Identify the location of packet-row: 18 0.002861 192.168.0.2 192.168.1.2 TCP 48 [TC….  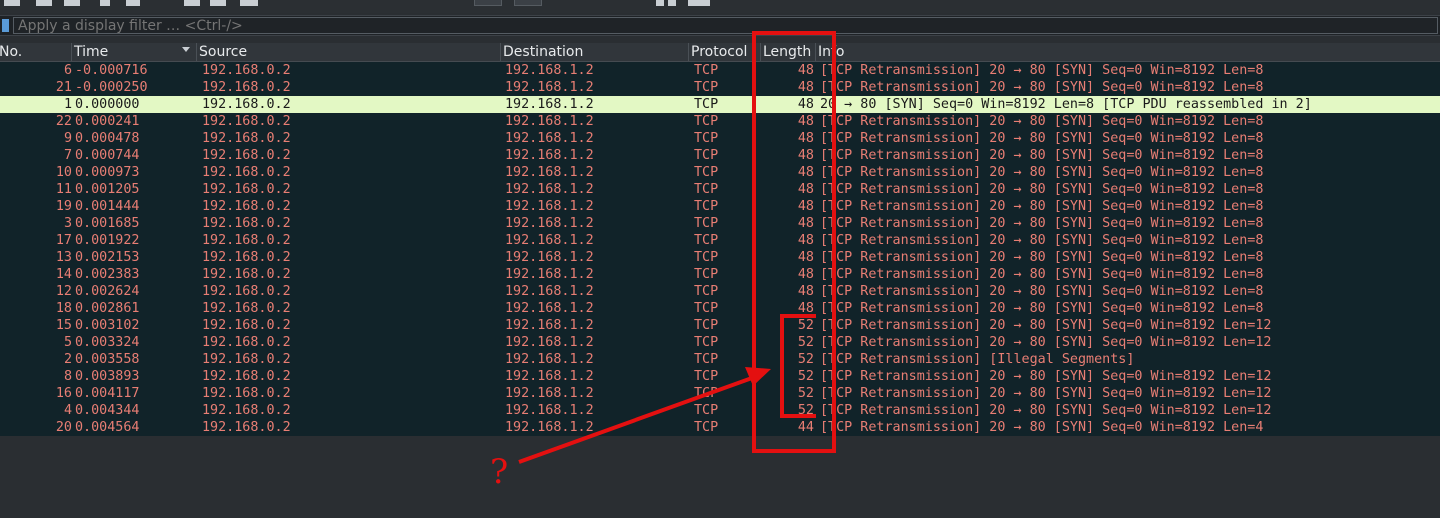
(720, 308).